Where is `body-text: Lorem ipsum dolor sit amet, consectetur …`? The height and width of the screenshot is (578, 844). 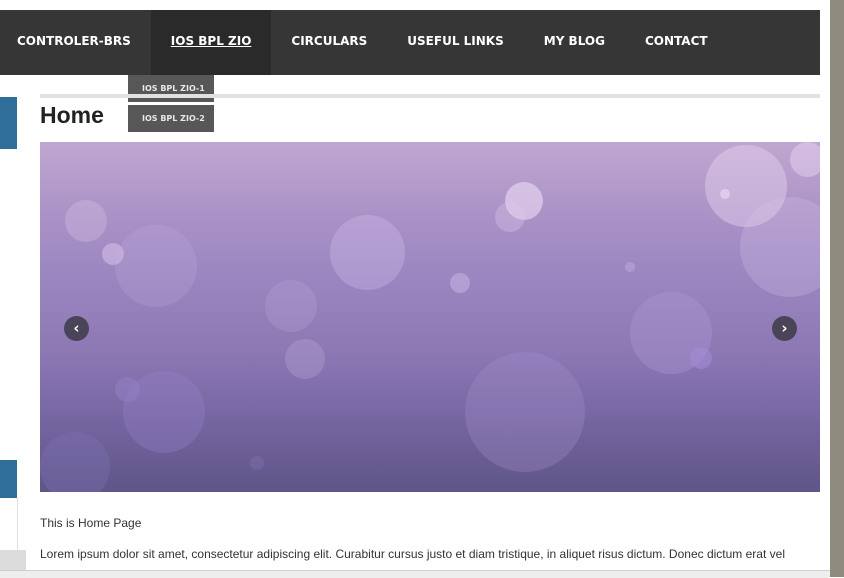
body-text: Lorem ipsum dolor sit amet, consectetur … is located at coordinates (412, 554).